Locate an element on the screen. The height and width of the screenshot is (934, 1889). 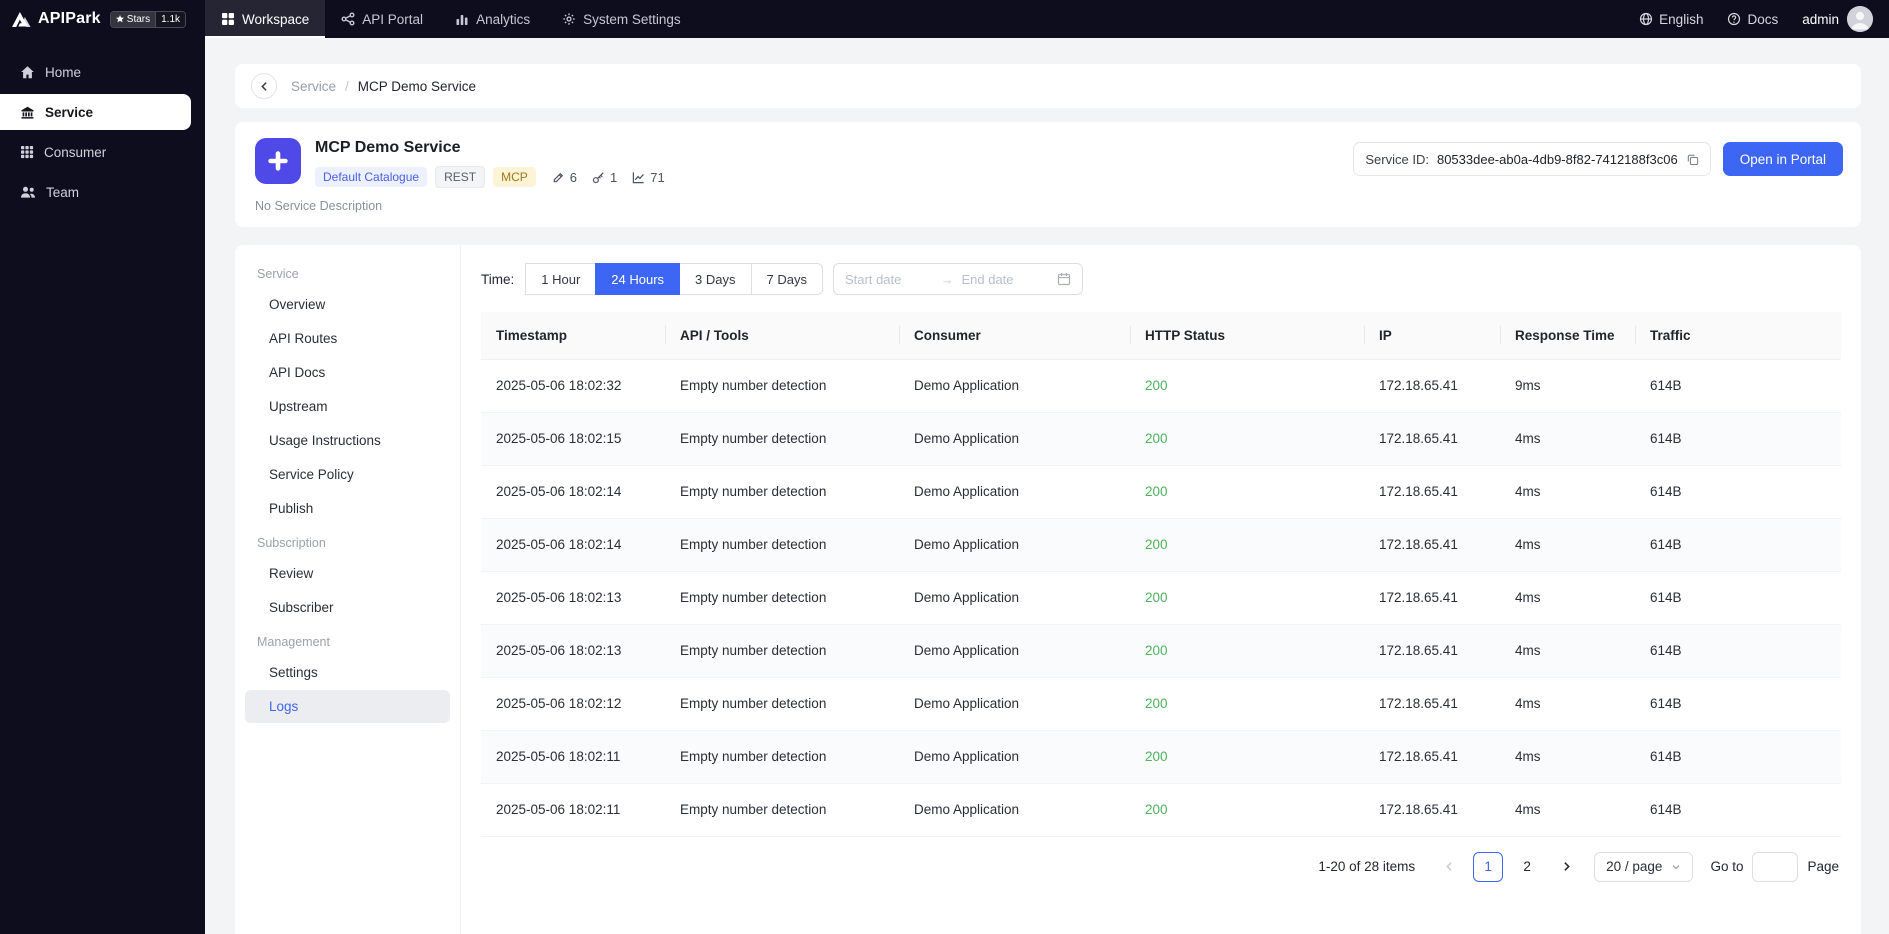
sidebar-item-home: Home is located at coordinates (95, 72).